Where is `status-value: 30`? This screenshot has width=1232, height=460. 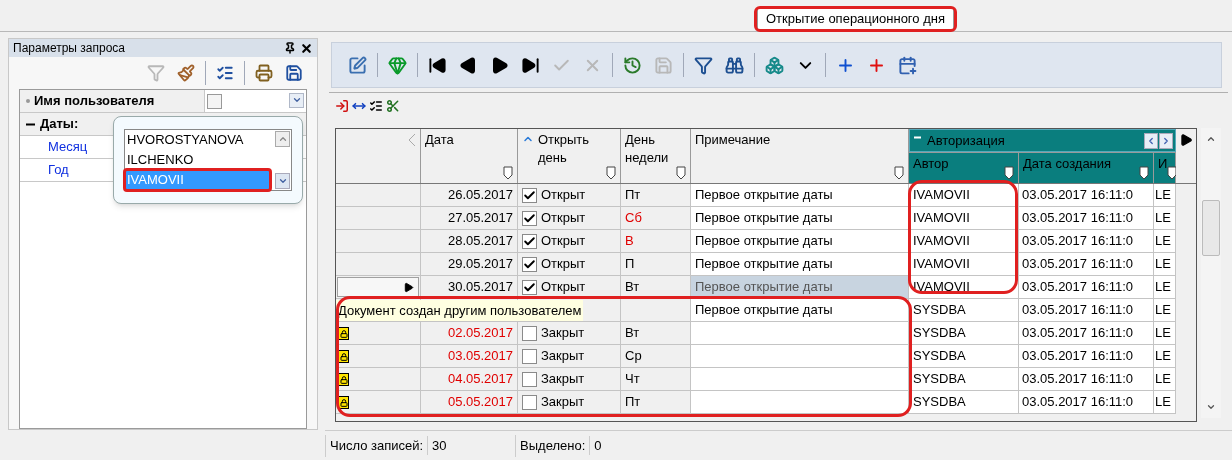
status-value: 30 is located at coordinates (471, 445).